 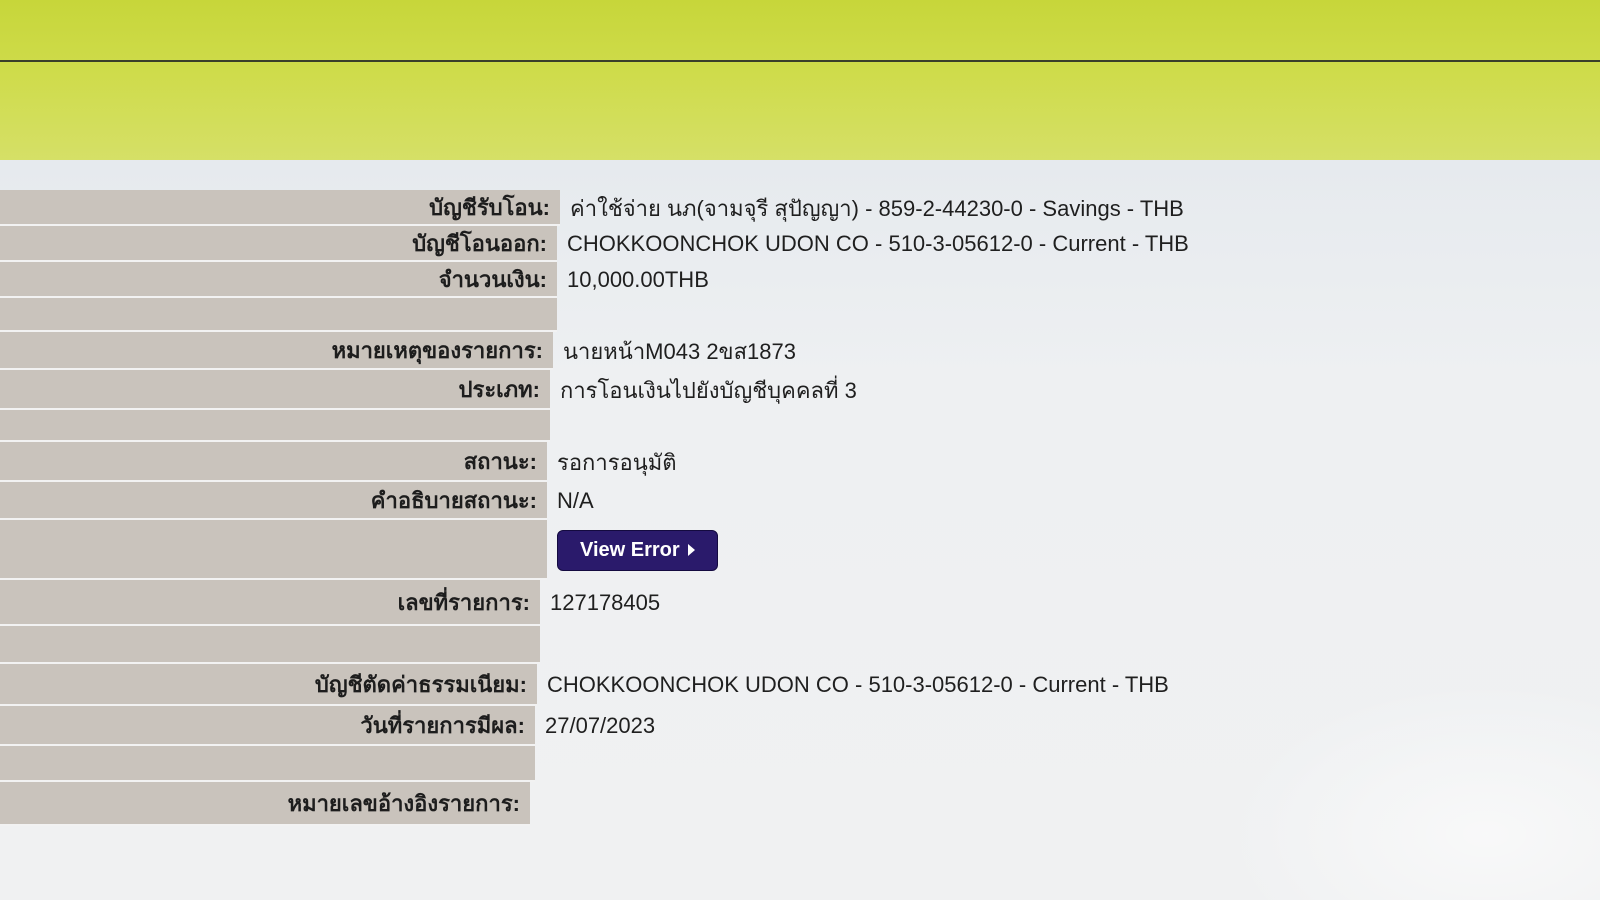 I want to click on type-label: ประเภท:, so click(x=275, y=390).